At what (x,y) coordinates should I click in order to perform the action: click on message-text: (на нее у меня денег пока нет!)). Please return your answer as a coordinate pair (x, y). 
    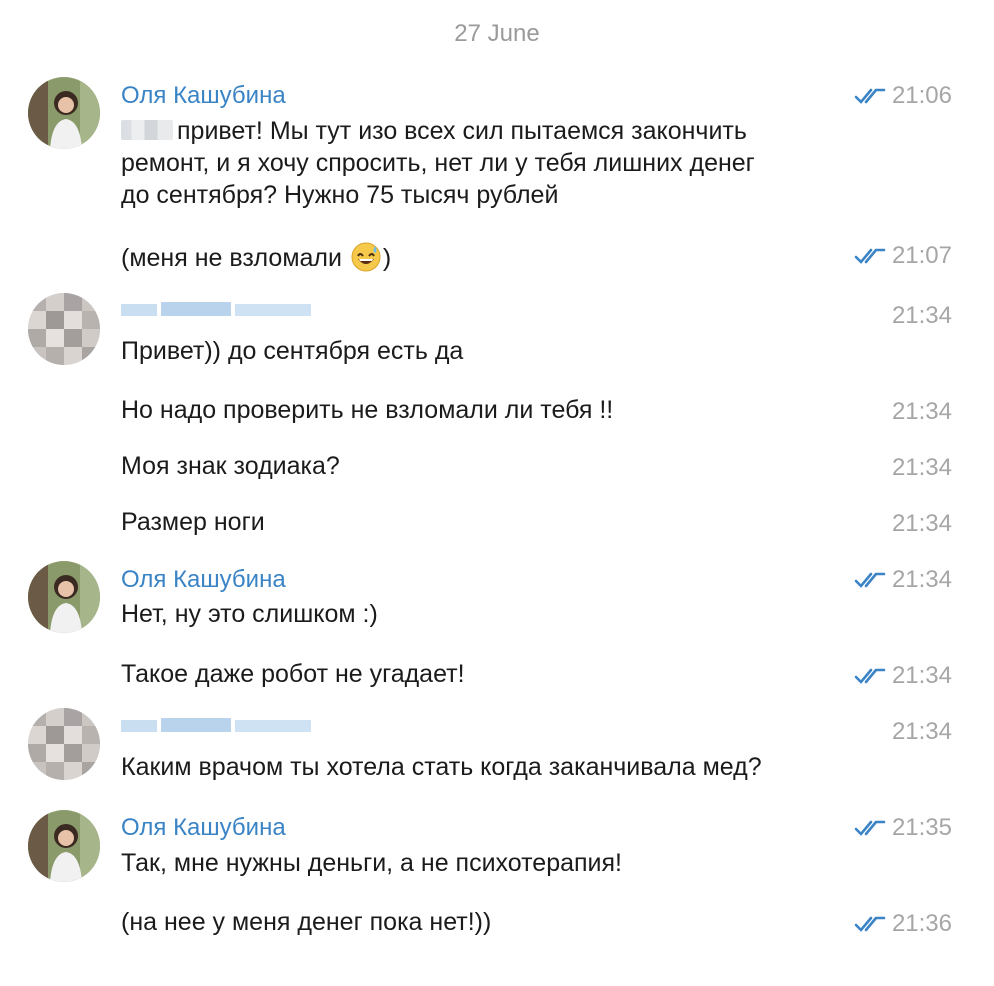
    Looking at the image, I should click on (306, 922).